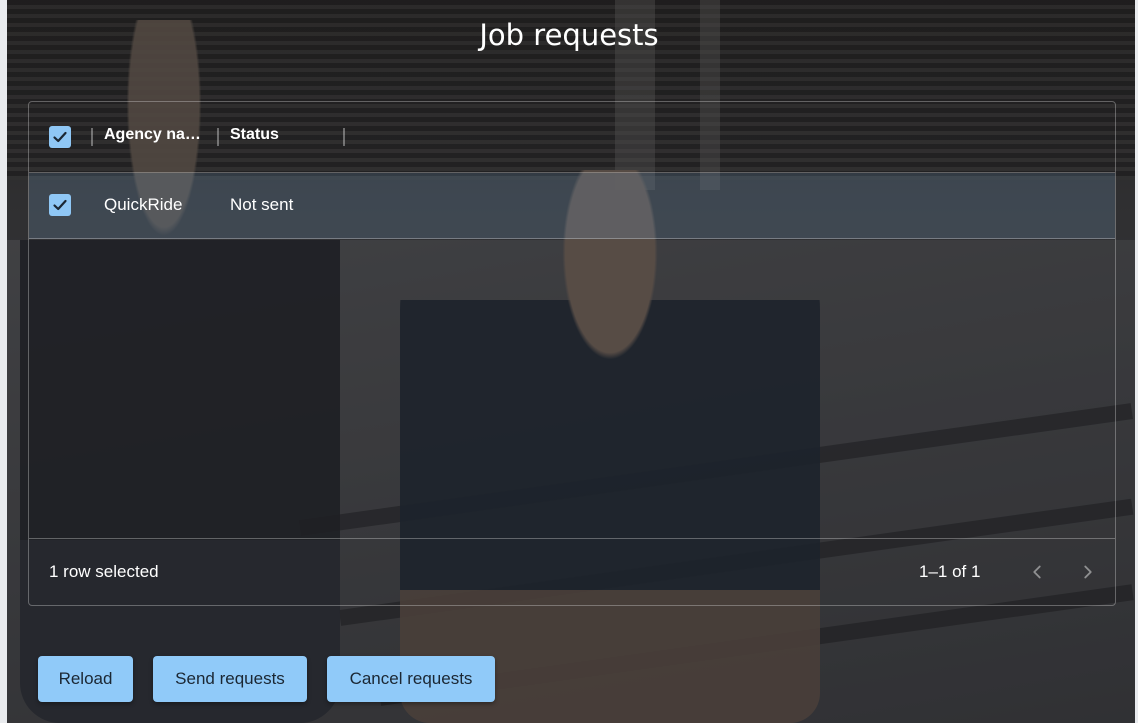 The height and width of the screenshot is (723, 1138). I want to click on chevron-left-icon, so click(1037, 572).